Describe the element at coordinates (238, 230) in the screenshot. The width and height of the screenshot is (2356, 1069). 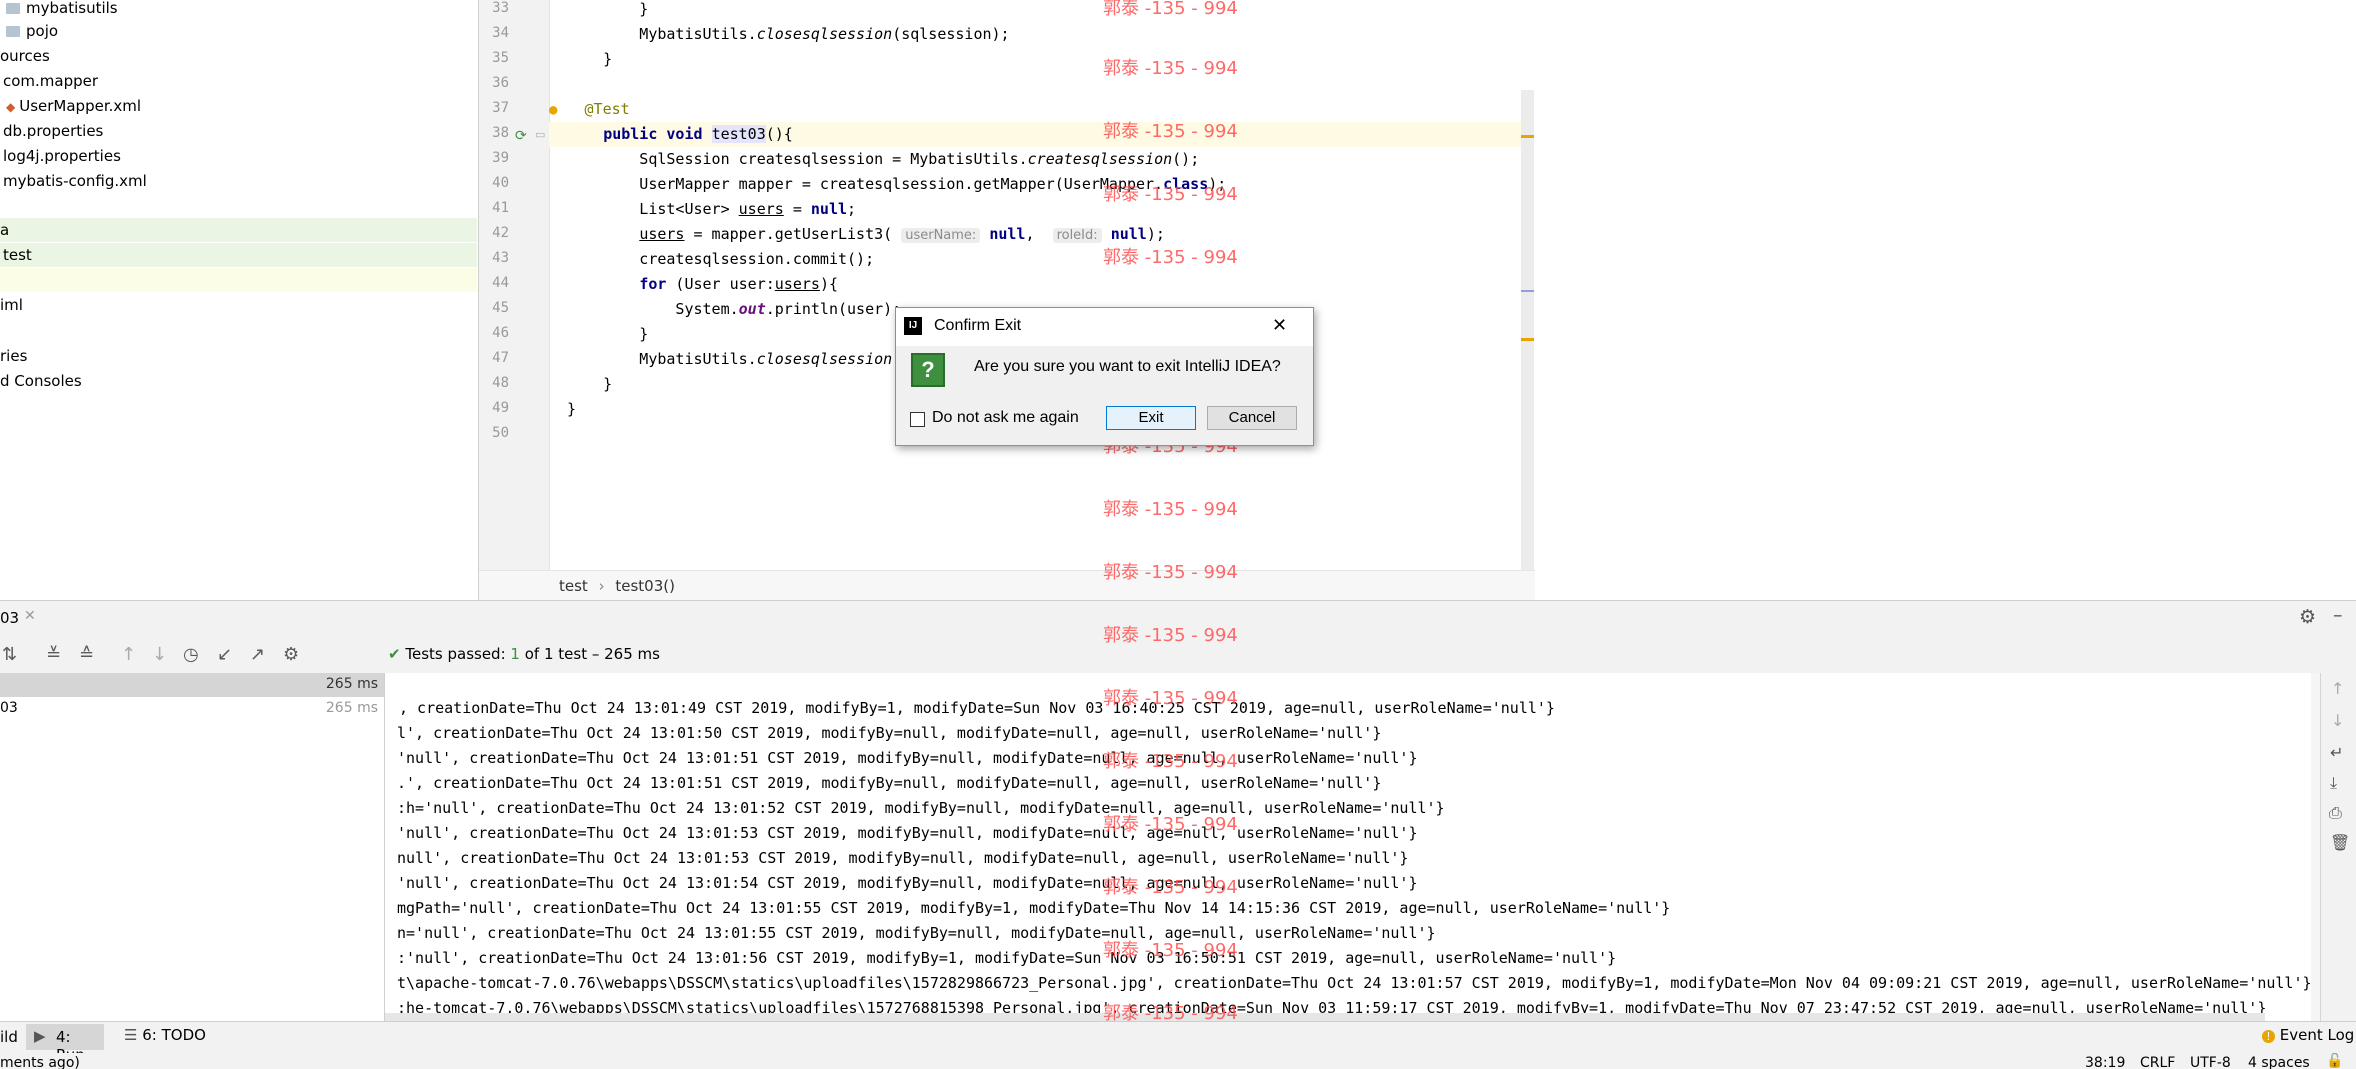
I see `tree-item-java: a` at that location.